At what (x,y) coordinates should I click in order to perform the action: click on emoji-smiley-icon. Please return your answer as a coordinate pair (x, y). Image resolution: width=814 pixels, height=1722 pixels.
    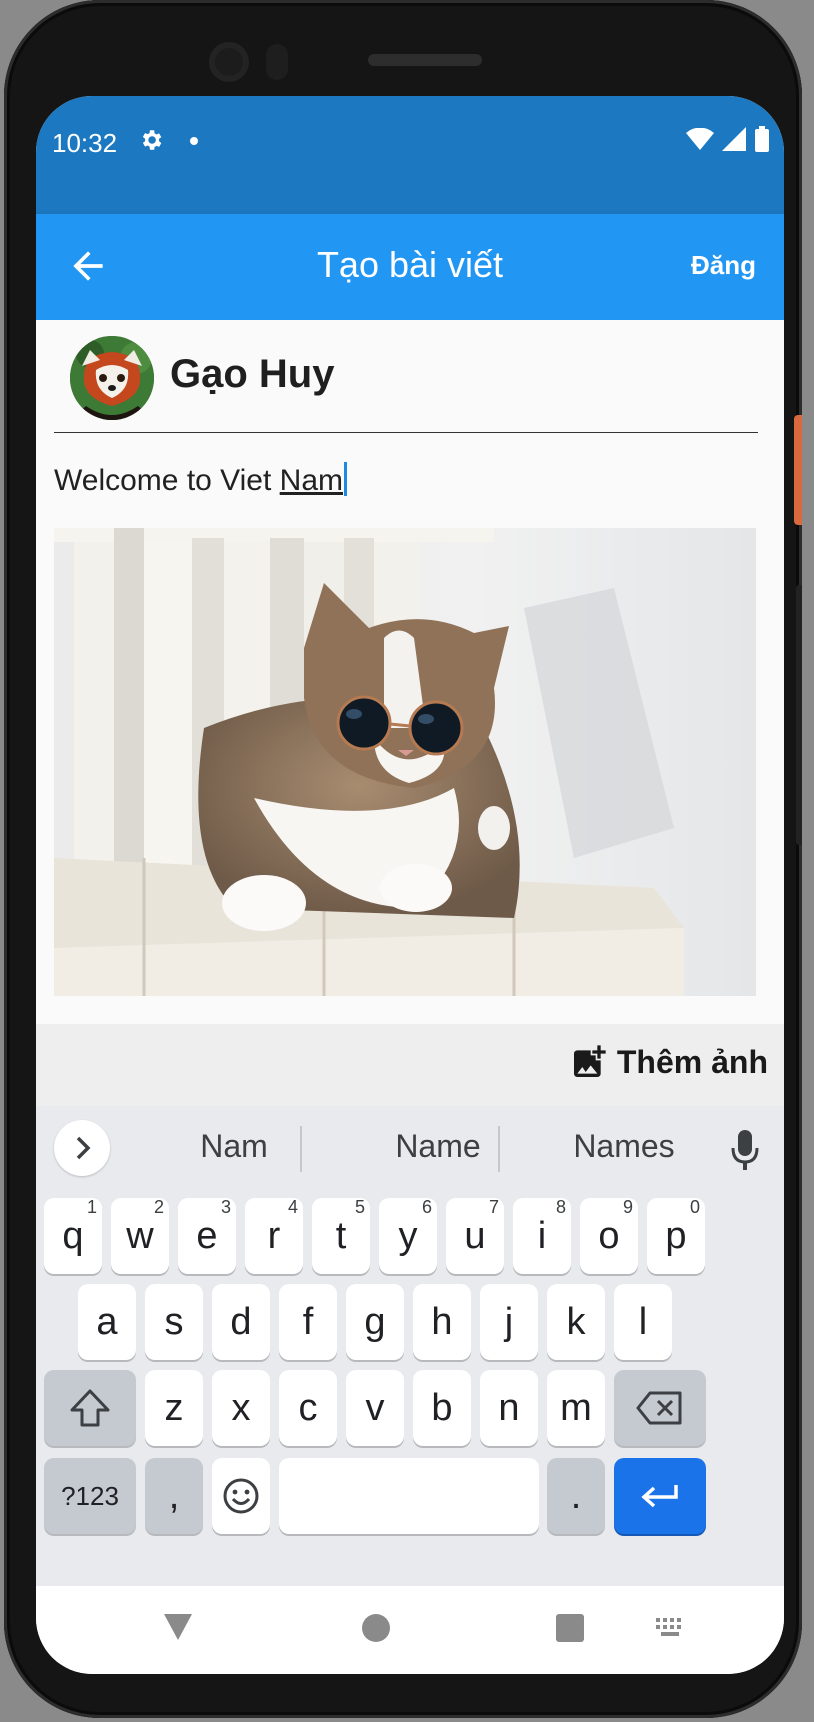
    Looking at the image, I should click on (241, 1496).